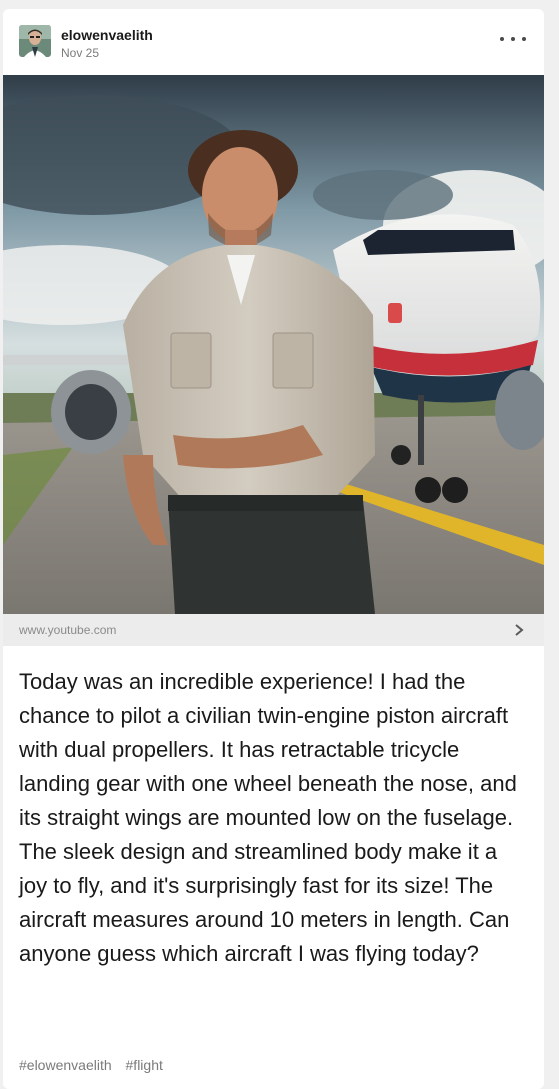  I want to click on tag-elowenvaelith: #elowenvaelith, so click(65, 1065).